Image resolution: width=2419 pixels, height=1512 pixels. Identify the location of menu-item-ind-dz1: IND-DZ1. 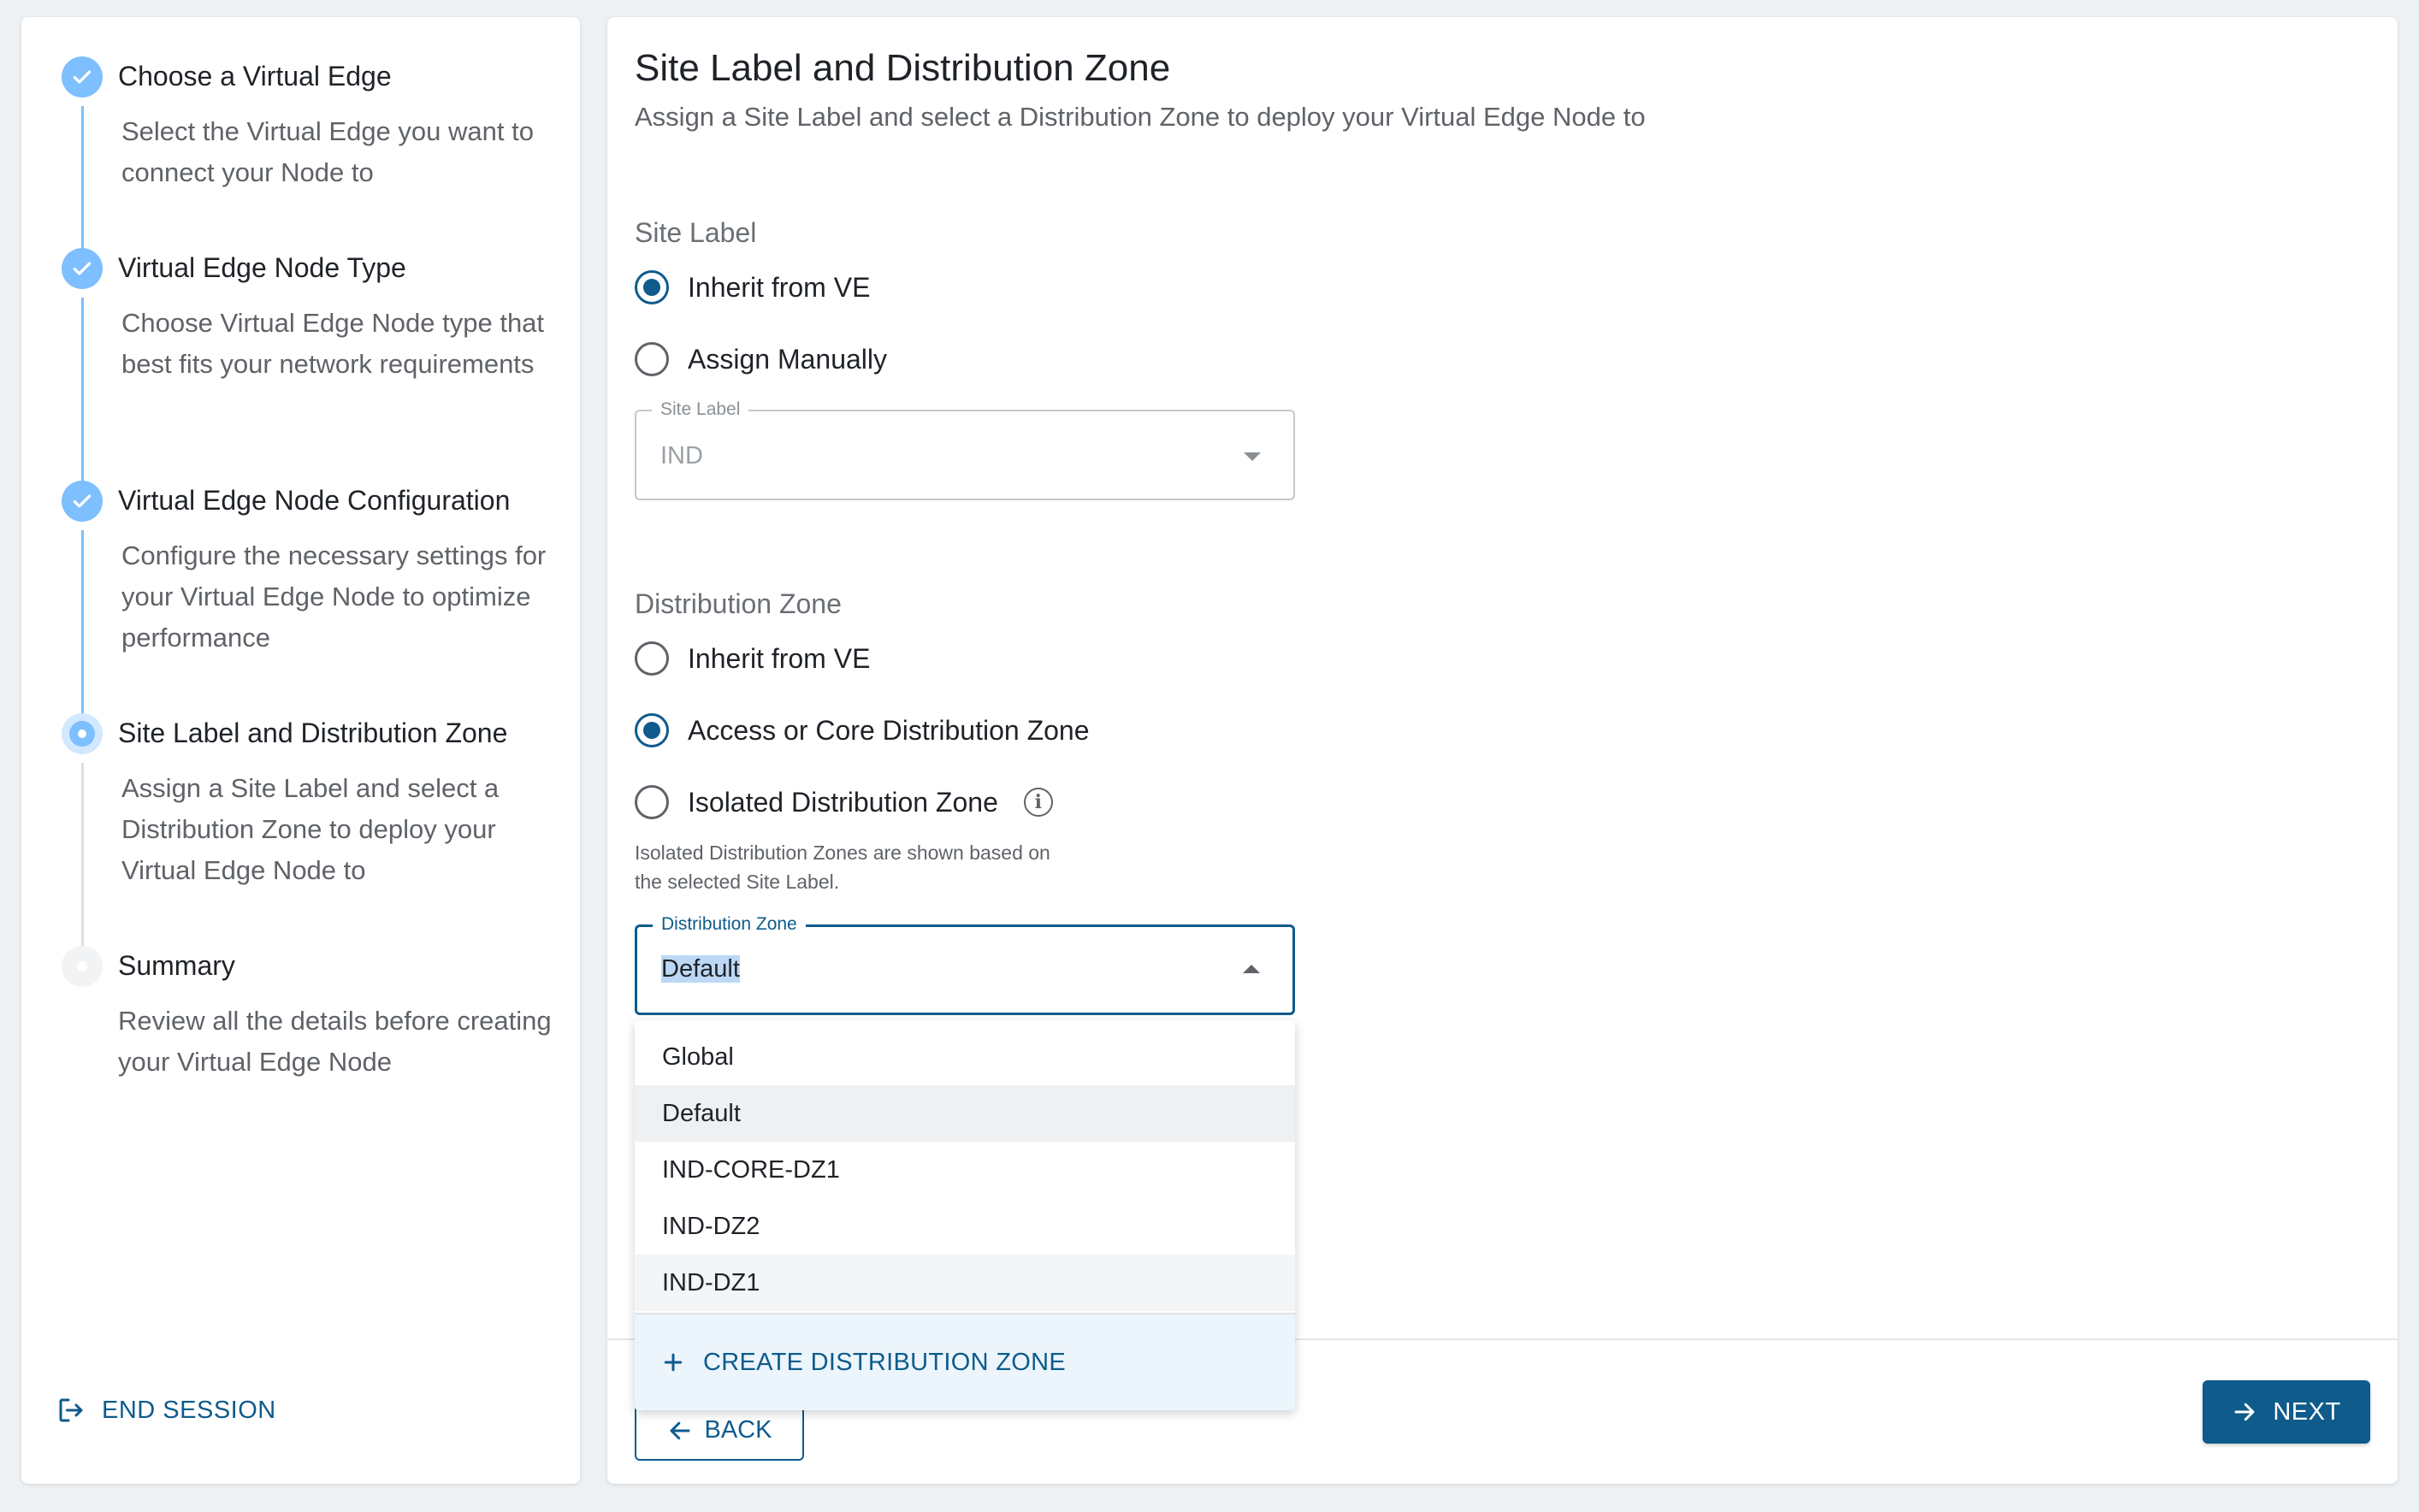
(965, 1283).